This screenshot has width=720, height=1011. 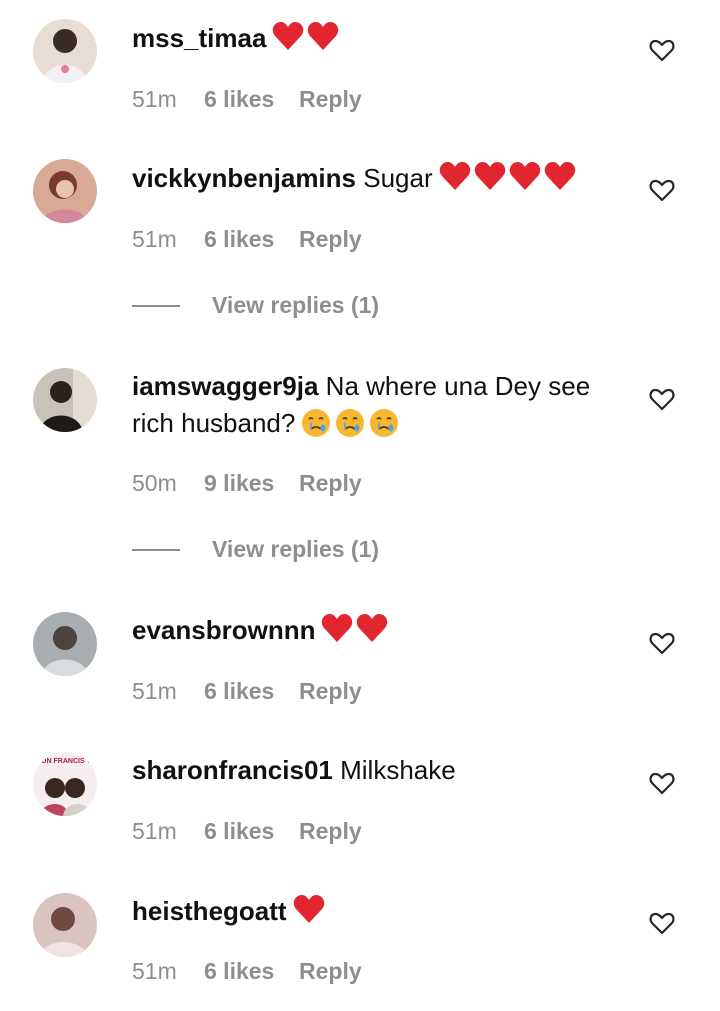 I want to click on comment-likes: 9 likes, so click(x=251, y=483).